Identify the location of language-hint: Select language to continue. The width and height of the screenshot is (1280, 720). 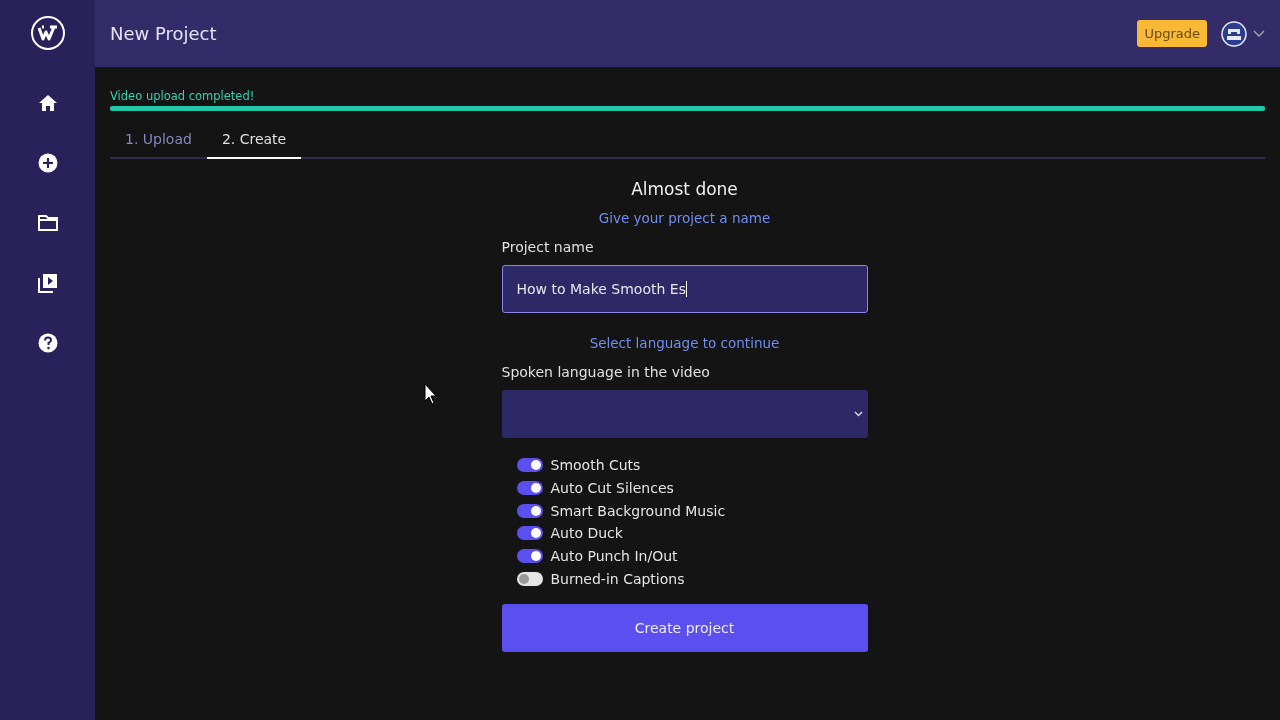
(684, 343).